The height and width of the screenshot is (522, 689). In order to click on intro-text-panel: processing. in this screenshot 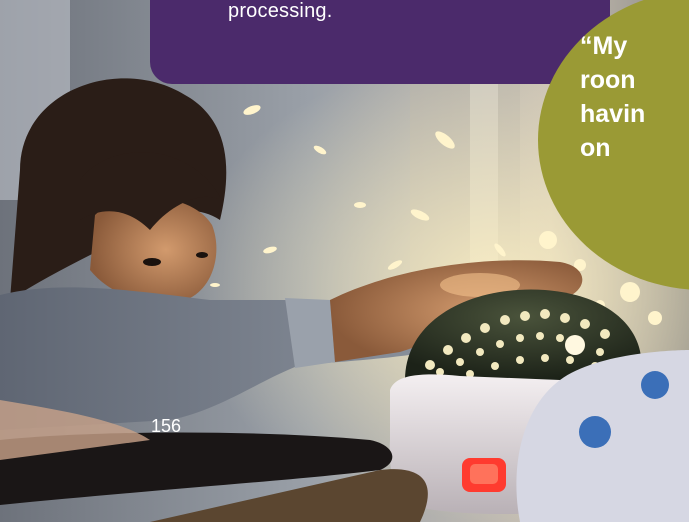, I will do `click(380, 42)`.